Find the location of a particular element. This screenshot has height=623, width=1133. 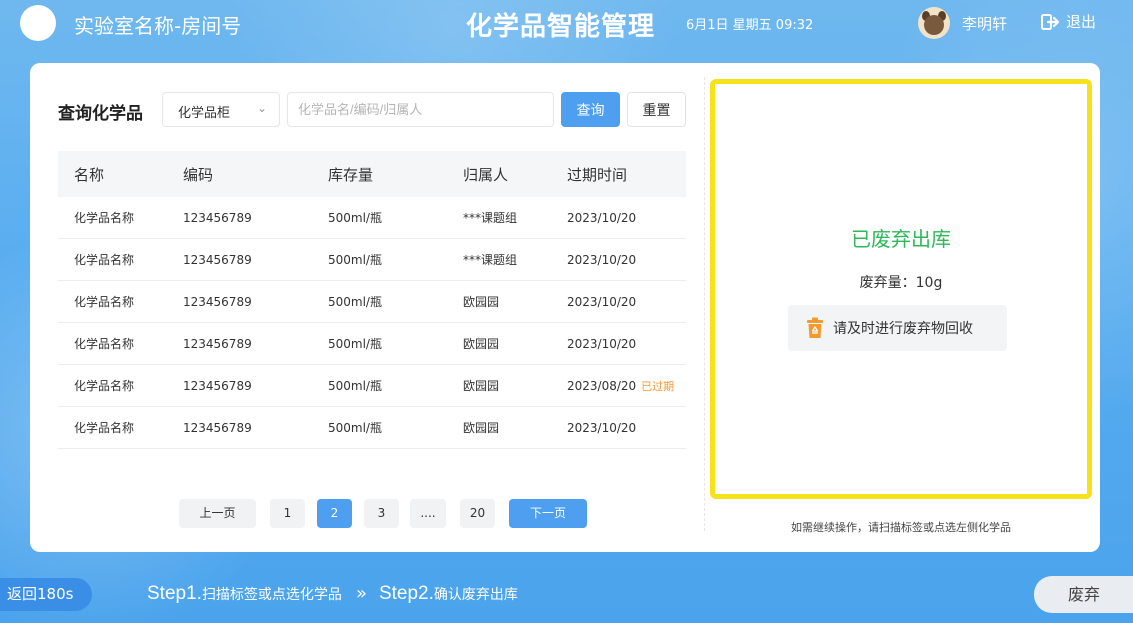

header-owner: 归属人 is located at coordinates (486, 174).